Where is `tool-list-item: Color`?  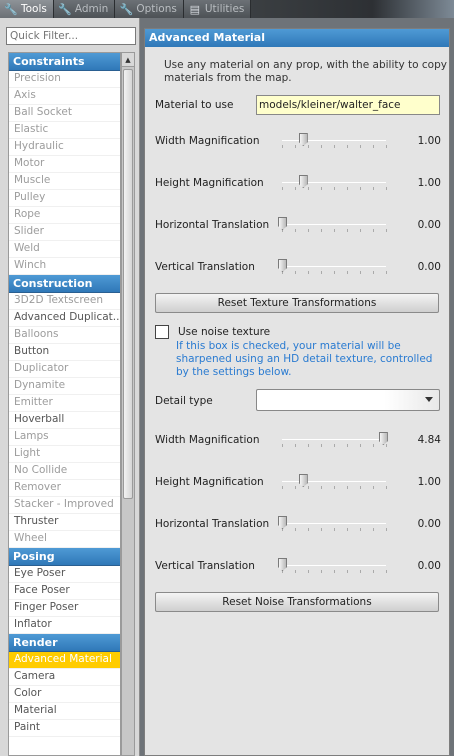
tool-list-item: Color is located at coordinates (64, 694).